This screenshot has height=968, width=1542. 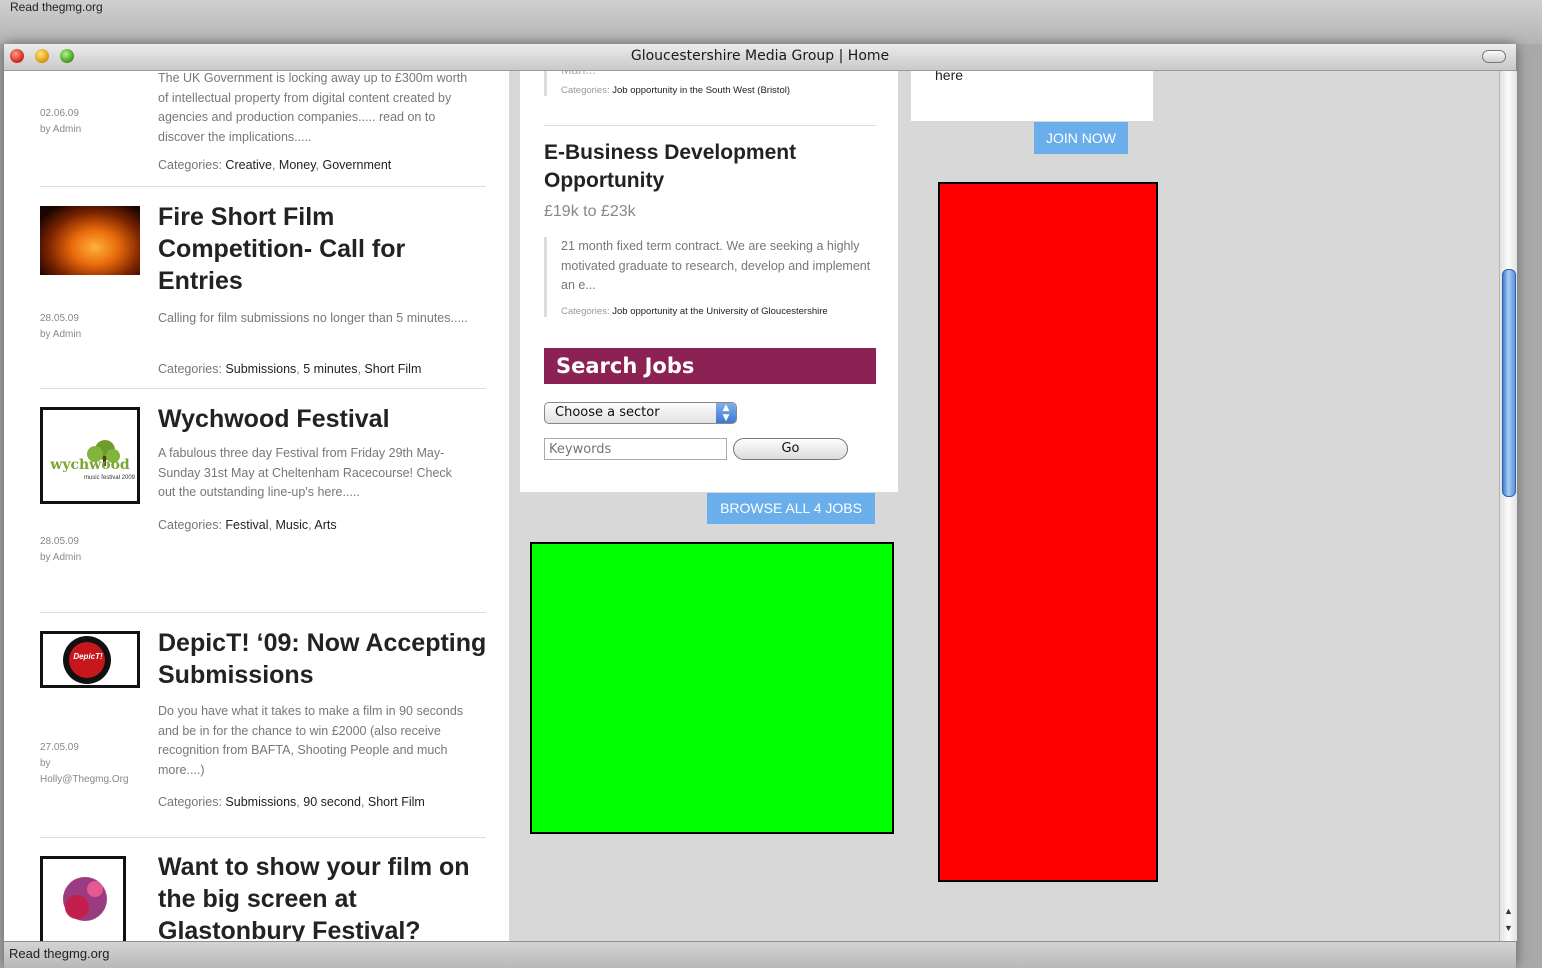 I want to click on title-bar: Gloucestershire Media Group | Home, so click(x=760, y=57).